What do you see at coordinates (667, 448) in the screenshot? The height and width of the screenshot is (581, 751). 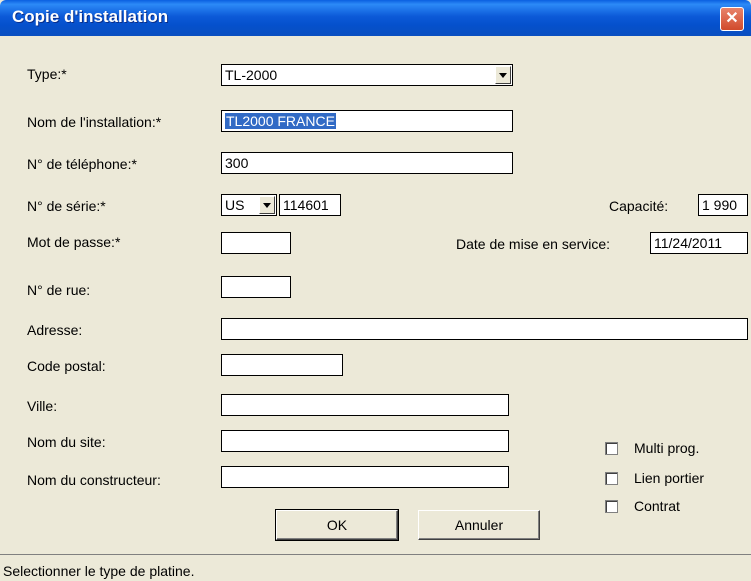 I see `multi-prog-label: Multi prog.` at bounding box center [667, 448].